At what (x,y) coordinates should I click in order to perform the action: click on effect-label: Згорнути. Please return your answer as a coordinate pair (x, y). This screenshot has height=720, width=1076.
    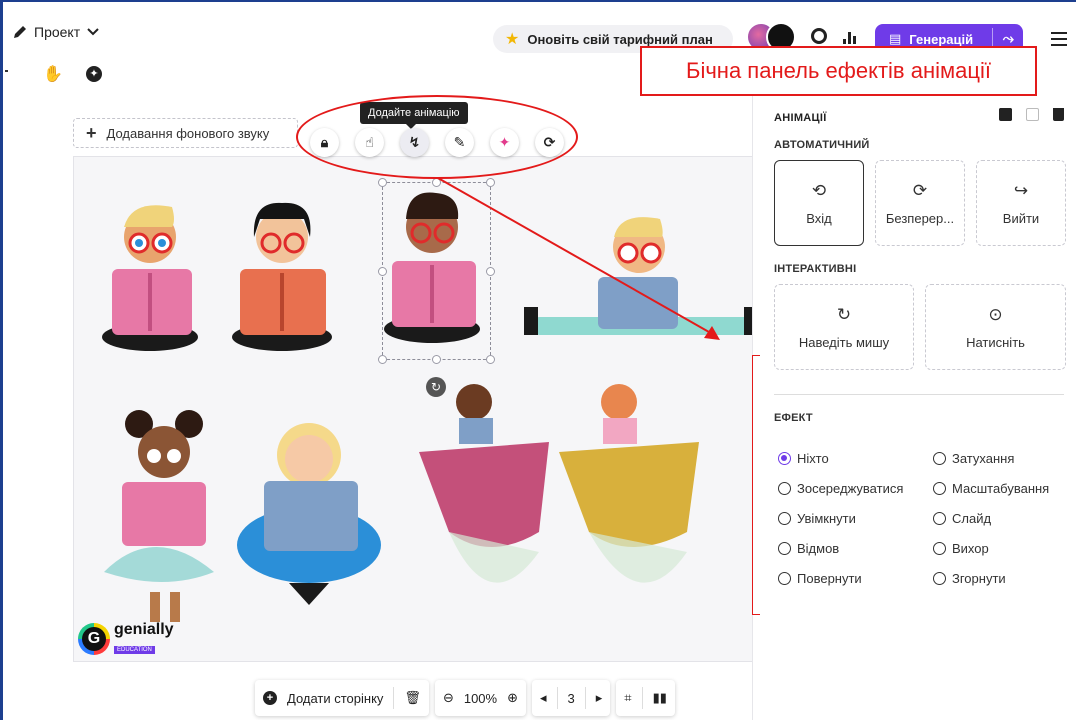
    Looking at the image, I should click on (979, 578).